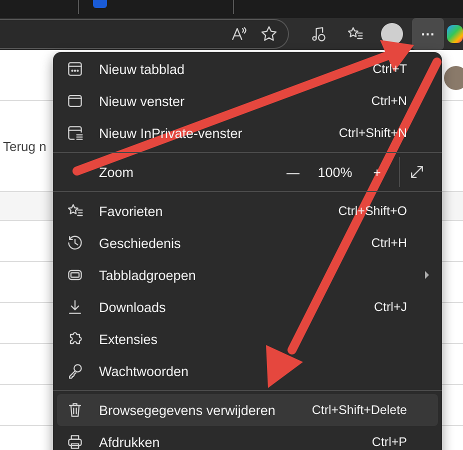 The width and height of the screenshot is (463, 450). Describe the element at coordinates (427, 275) in the screenshot. I see `caret-icon` at that location.